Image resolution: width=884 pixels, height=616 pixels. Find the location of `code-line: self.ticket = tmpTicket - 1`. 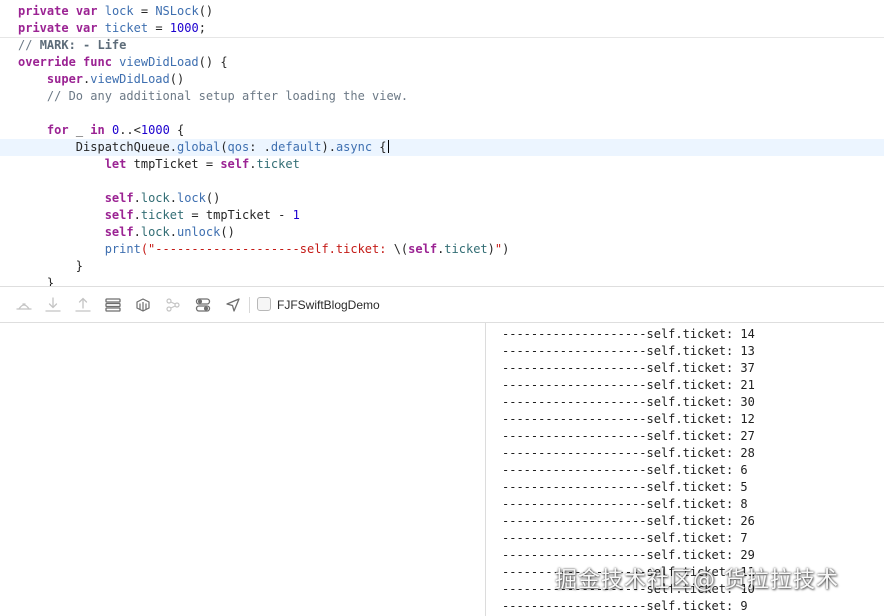

code-line: self.ticket = tmpTicket - 1 is located at coordinates (442, 215).